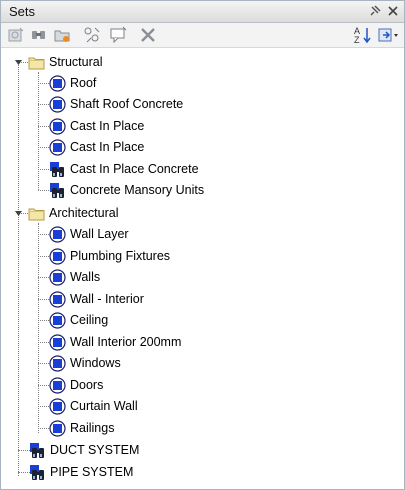 The width and height of the screenshot is (405, 490). What do you see at coordinates (148, 35) in the screenshot?
I see `delete-icon` at bounding box center [148, 35].